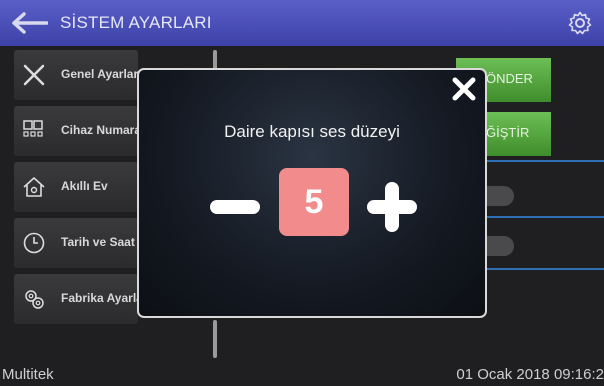  What do you see at coordinates (530, 374) in the screenshot?
I see `datetime-label: 01 Ocak 2018 09:16:2` at bounding box center [530, 374].